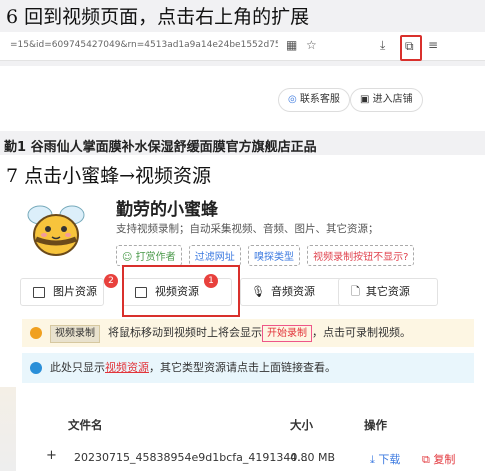 Image resolution: width=485 pixels, height=471 pixels. I want to click on notice1-text-before: 将鼠标移动到视频时上将会显示, so click(185, 332).